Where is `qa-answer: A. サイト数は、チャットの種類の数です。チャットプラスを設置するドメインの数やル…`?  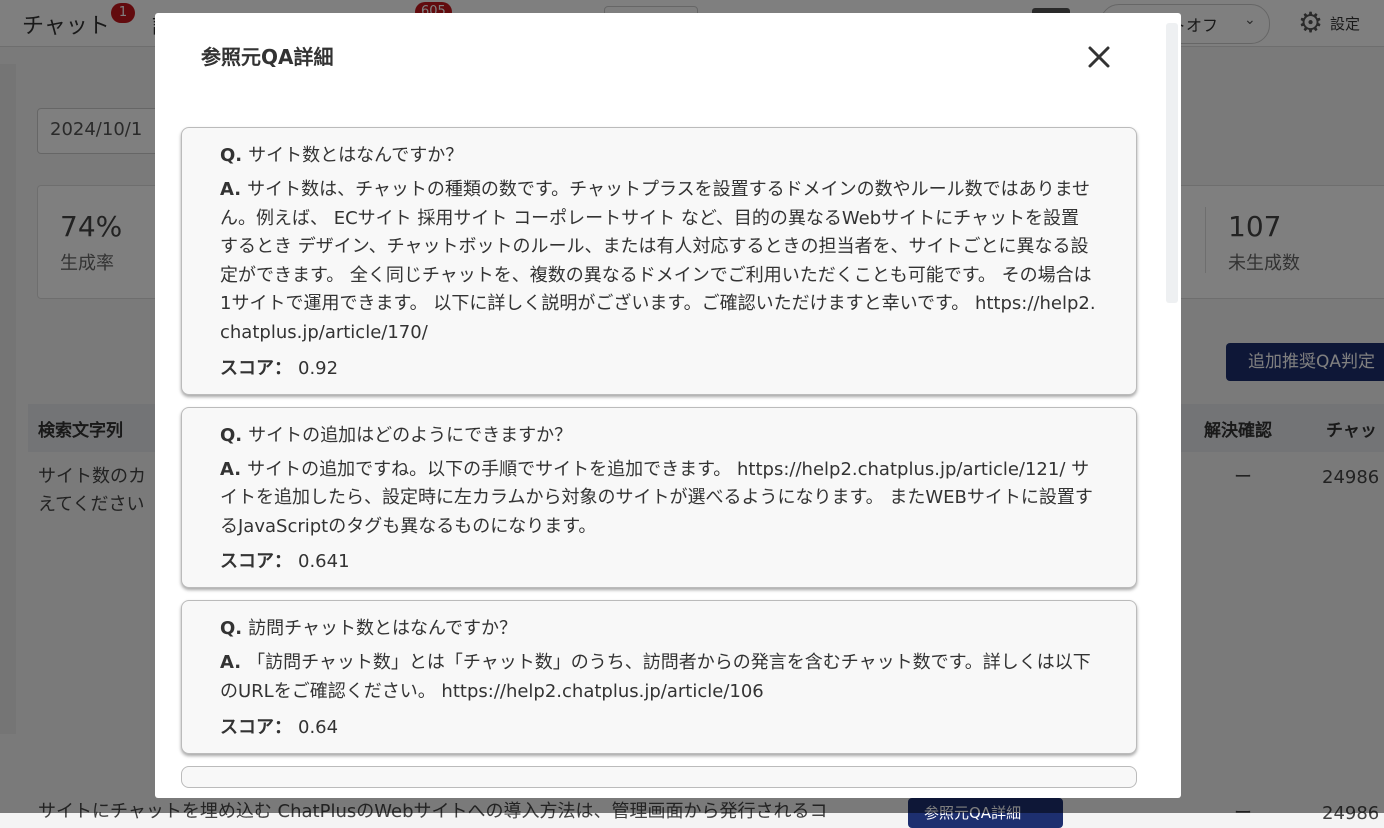
qa-answer: A. サイト数は、チャットの種類の数です。チャットプラスを設置するドメインの数やル… is located at coordinates (658, 262).